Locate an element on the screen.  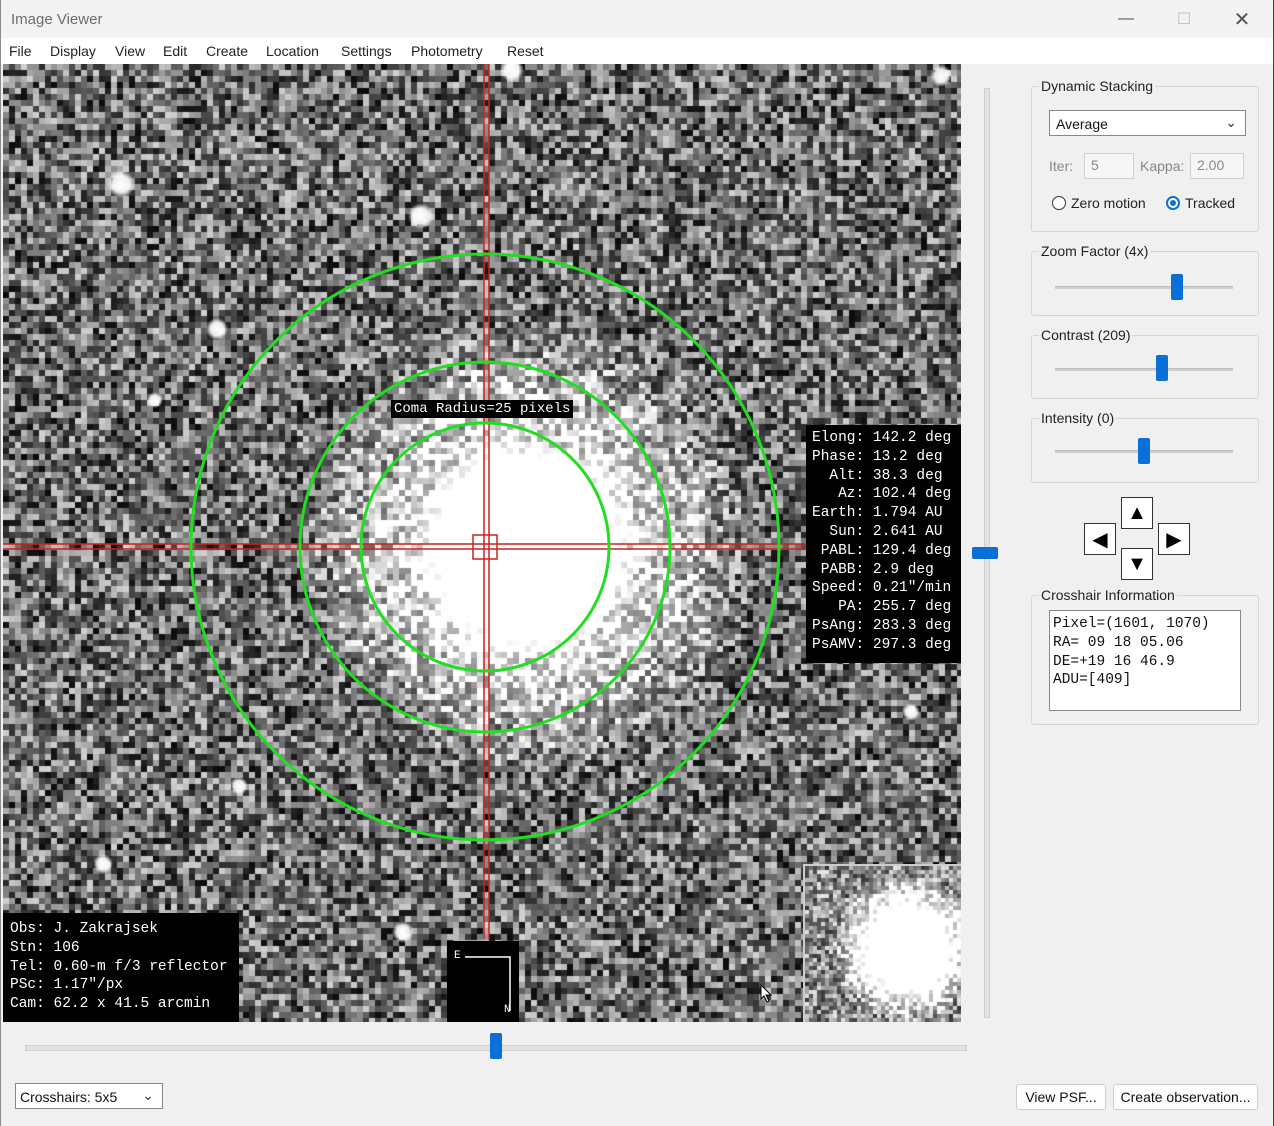
arrow-right-icon: ▶ is located at coordinates (1174, 539).